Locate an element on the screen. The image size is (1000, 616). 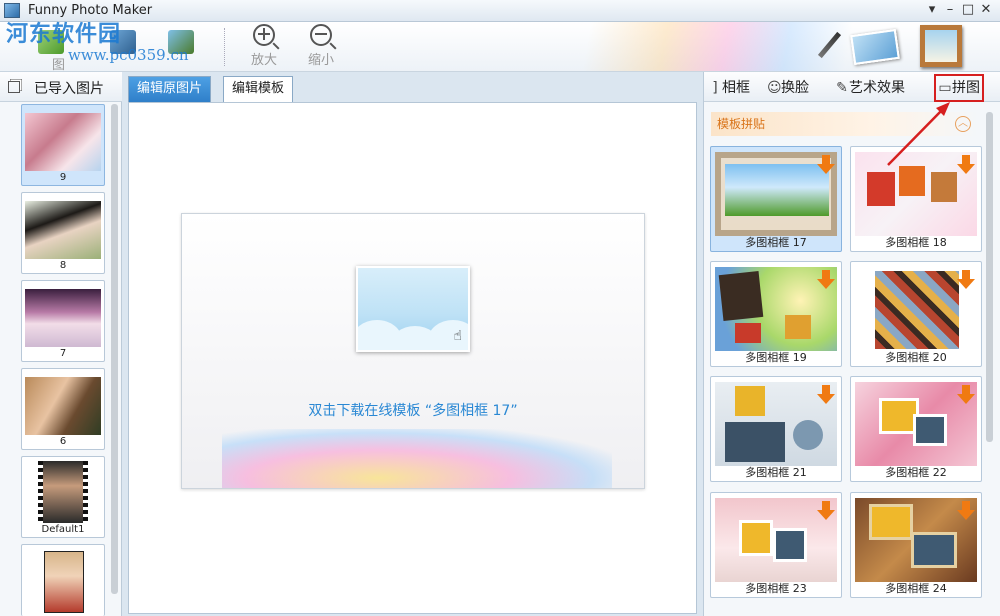
close-button: ✕ is located at coordinates (986, 9).